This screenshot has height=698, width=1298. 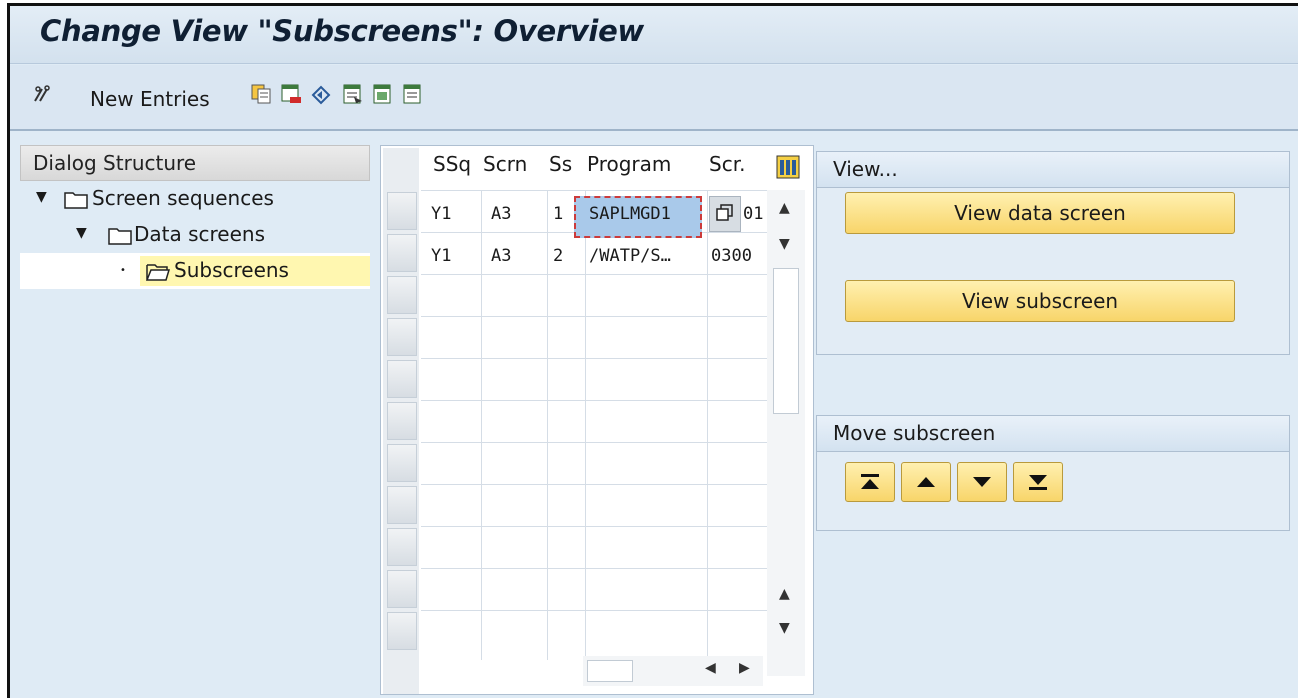 What do you see at coordinates (150, 99) in the screenshot?
I see `new-entries-button: New Entries` at bounding box center [150, 99].